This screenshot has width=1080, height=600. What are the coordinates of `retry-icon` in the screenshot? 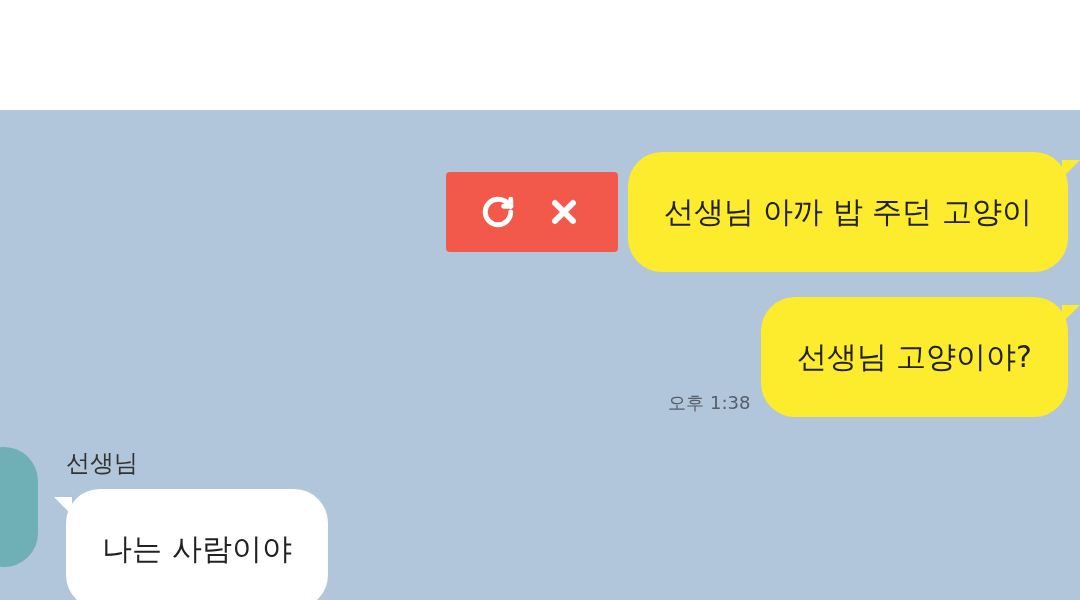 It's located at (498, 212).